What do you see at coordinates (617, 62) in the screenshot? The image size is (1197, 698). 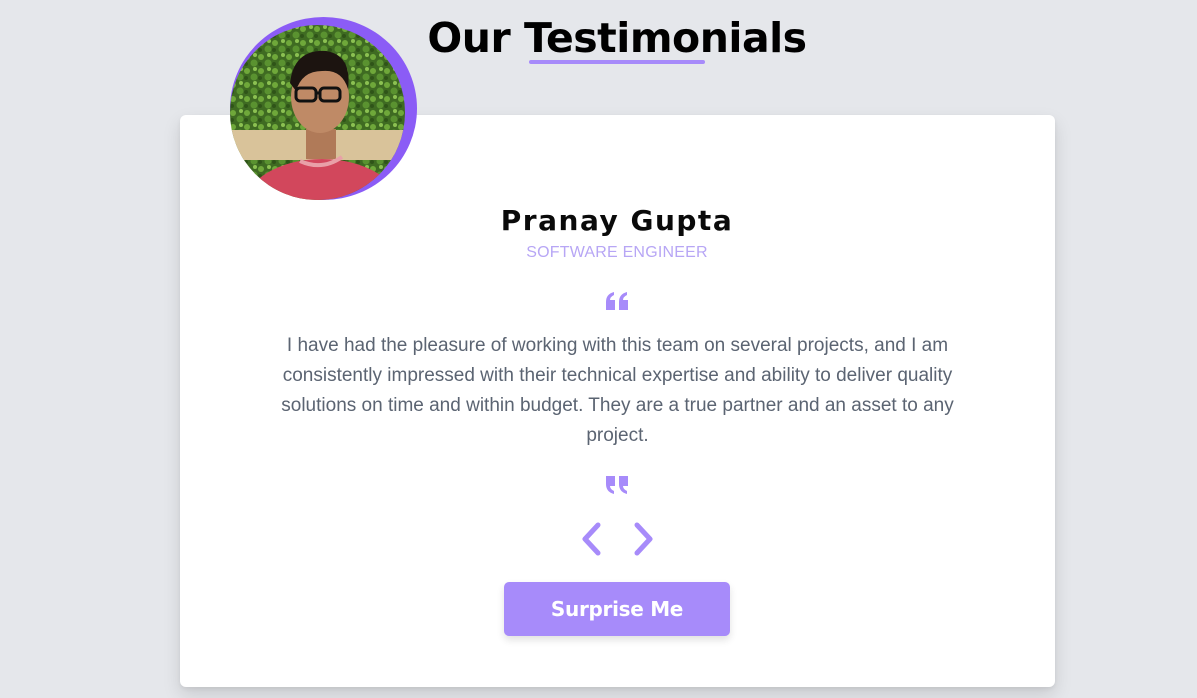 I see `heading-underline` at bounding box center [617, 62].